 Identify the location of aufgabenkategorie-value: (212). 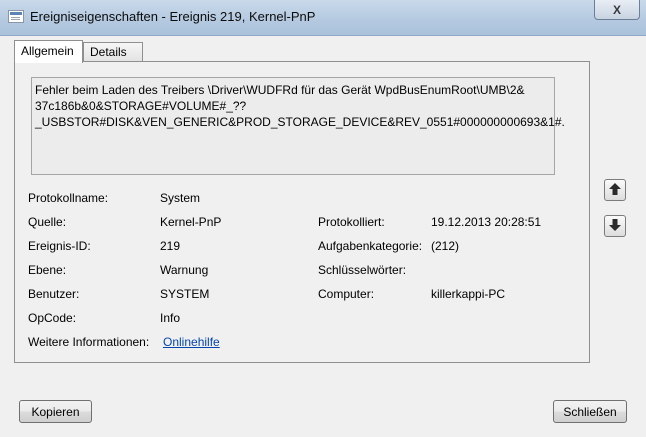
(445, 246).